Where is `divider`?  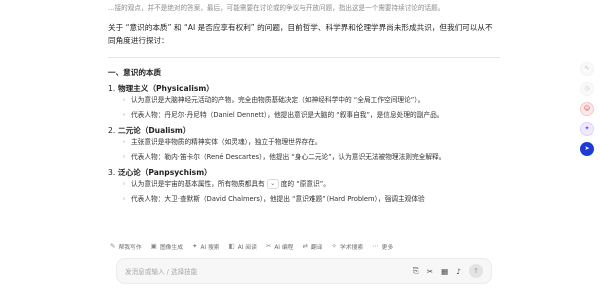
divider is located at coordinates (304, 57).